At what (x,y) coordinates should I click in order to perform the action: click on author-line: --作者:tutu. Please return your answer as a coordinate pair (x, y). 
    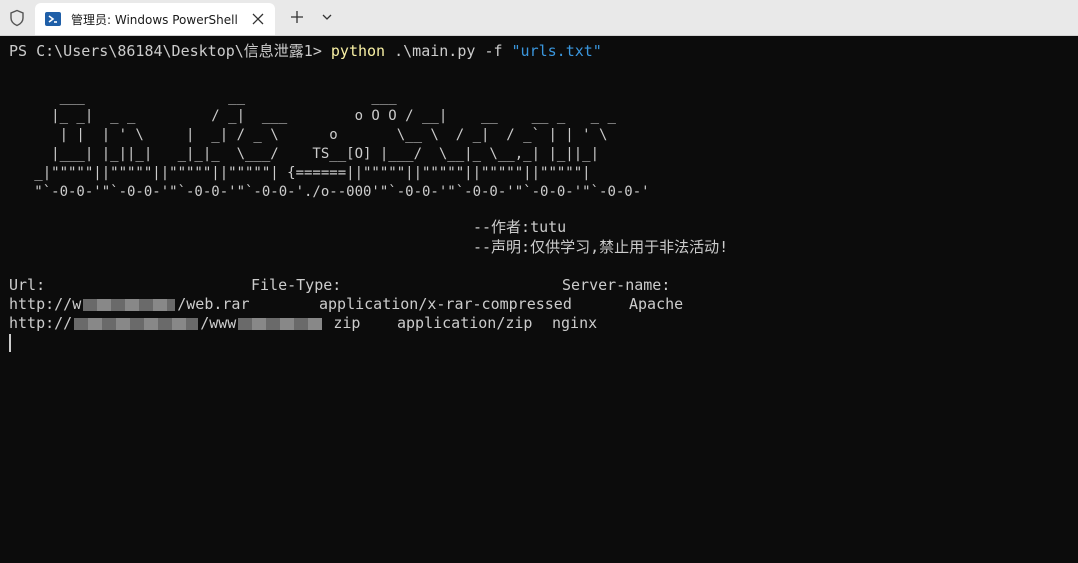
    Looking at the image, I should click on (520, 227).